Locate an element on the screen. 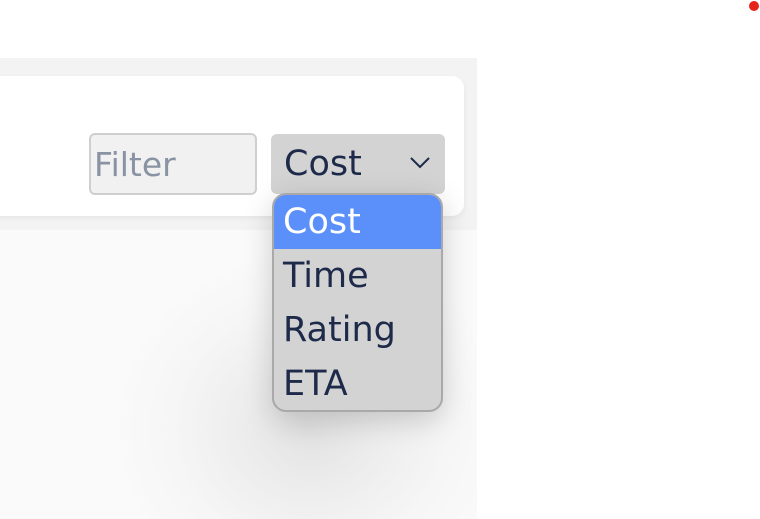 Image resolution: width=760 pixels, height=519 pixels. chevron-down-icon is located at coordinates (420, 163).